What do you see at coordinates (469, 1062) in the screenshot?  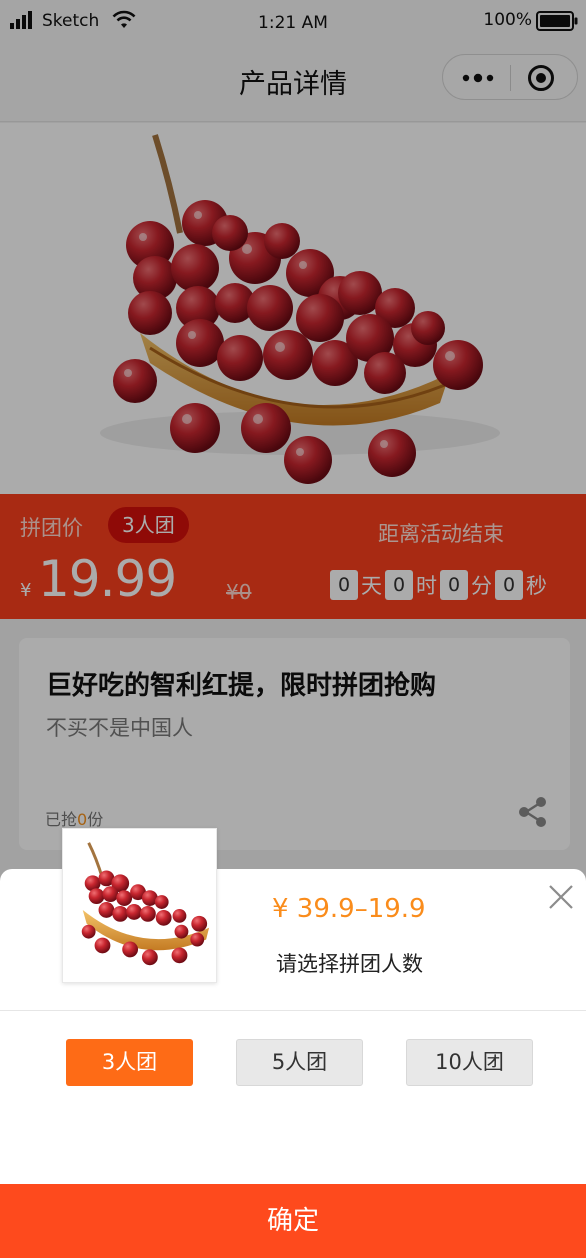 I see `group-option-10: 10人团` at bounding box center [469, 1062].